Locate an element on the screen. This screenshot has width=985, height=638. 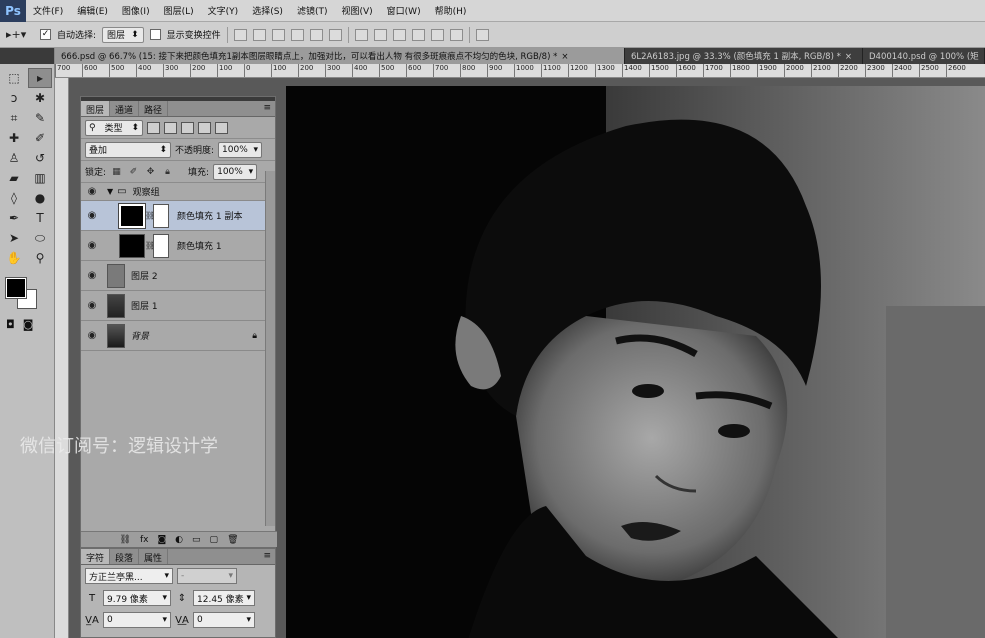
tab-paths: 路径 is located at coordinates (154, 108).